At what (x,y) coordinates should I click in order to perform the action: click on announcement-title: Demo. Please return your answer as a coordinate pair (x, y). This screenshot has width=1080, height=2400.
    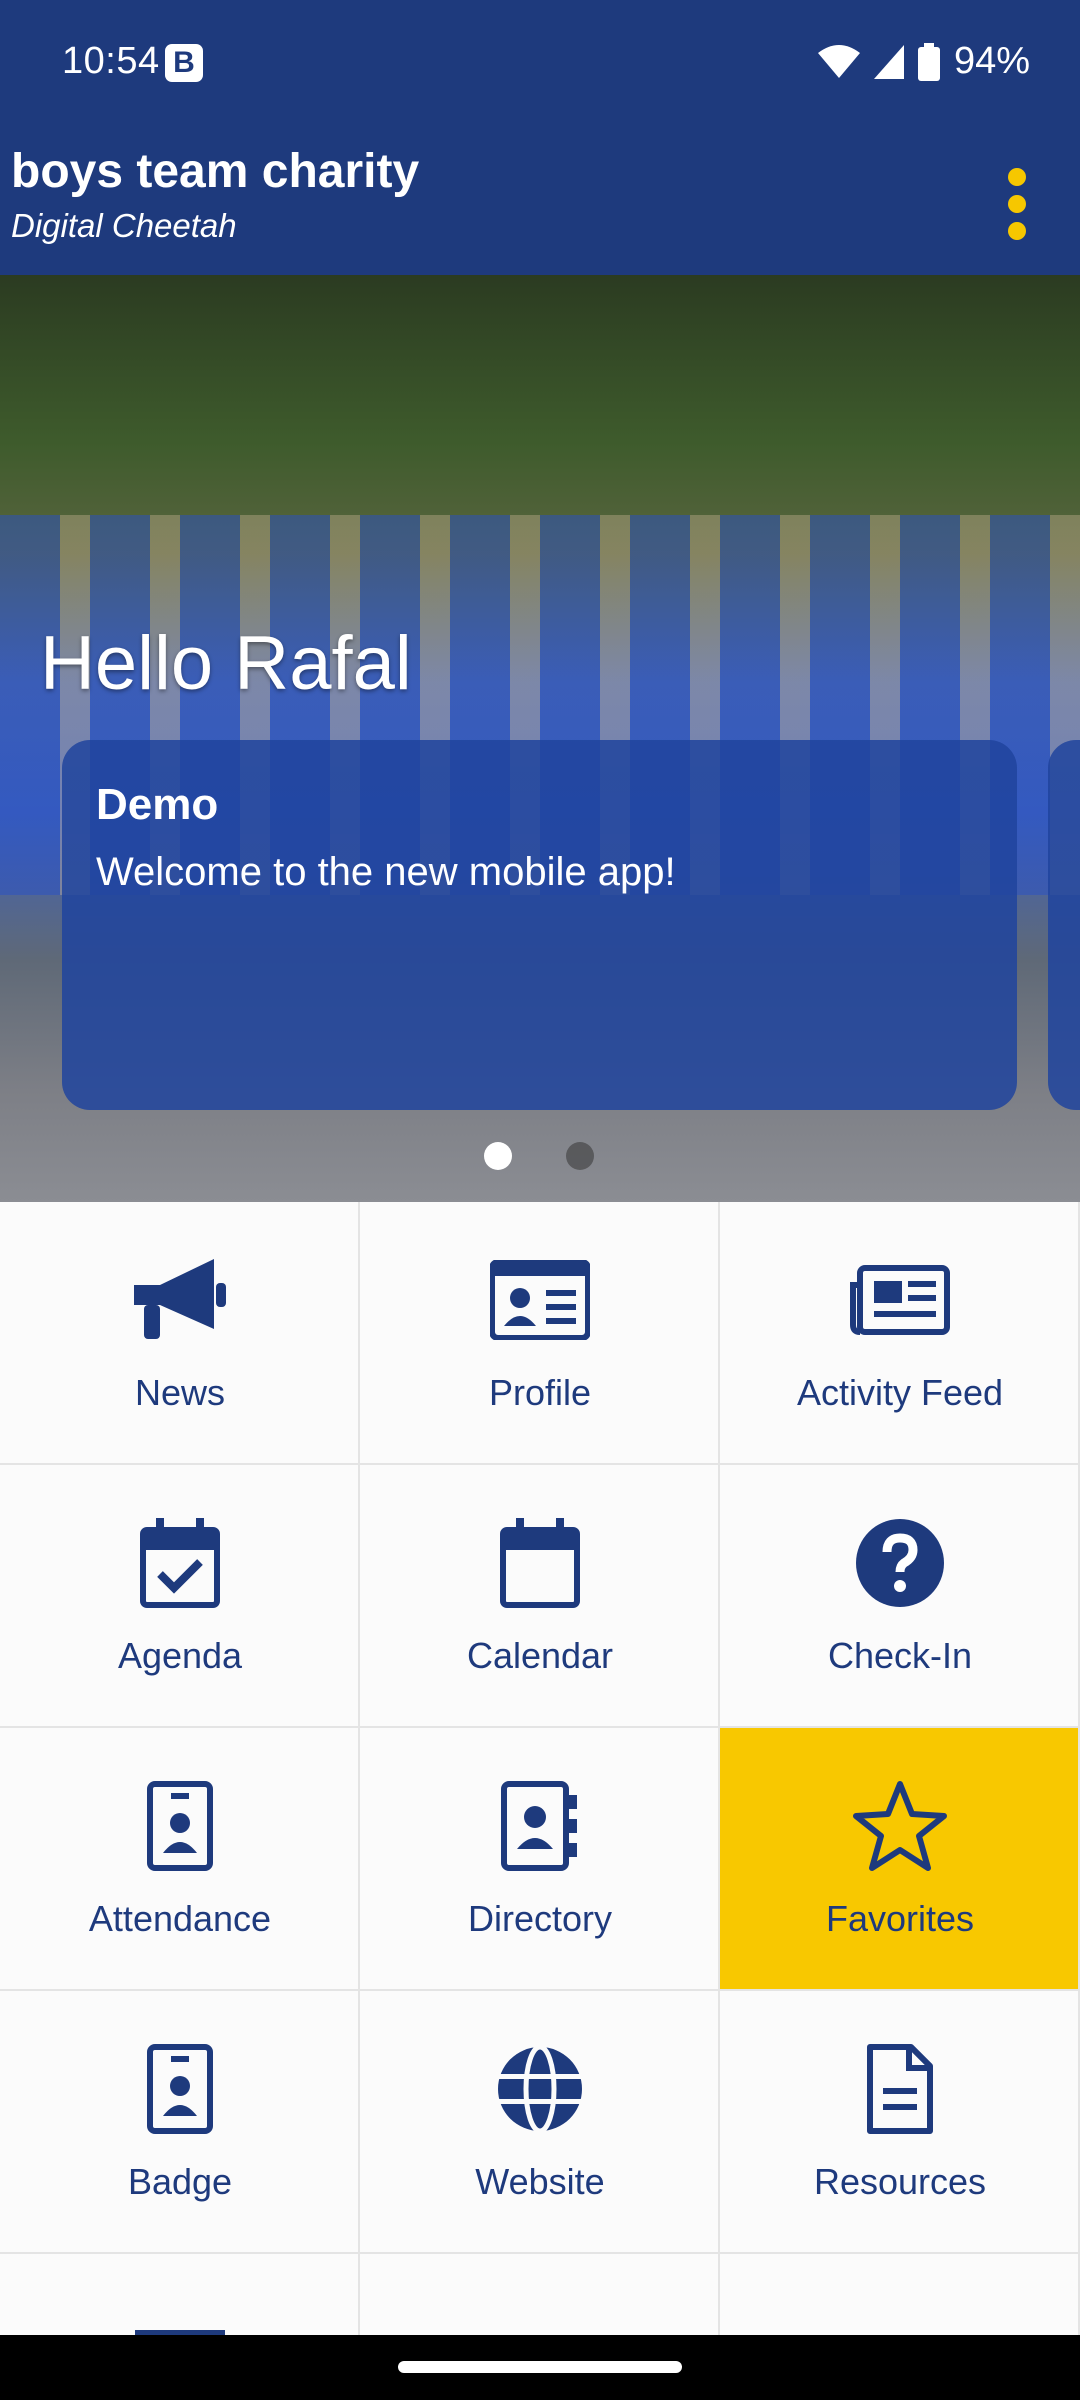
    Looking at the image, I should click on (157, 804).